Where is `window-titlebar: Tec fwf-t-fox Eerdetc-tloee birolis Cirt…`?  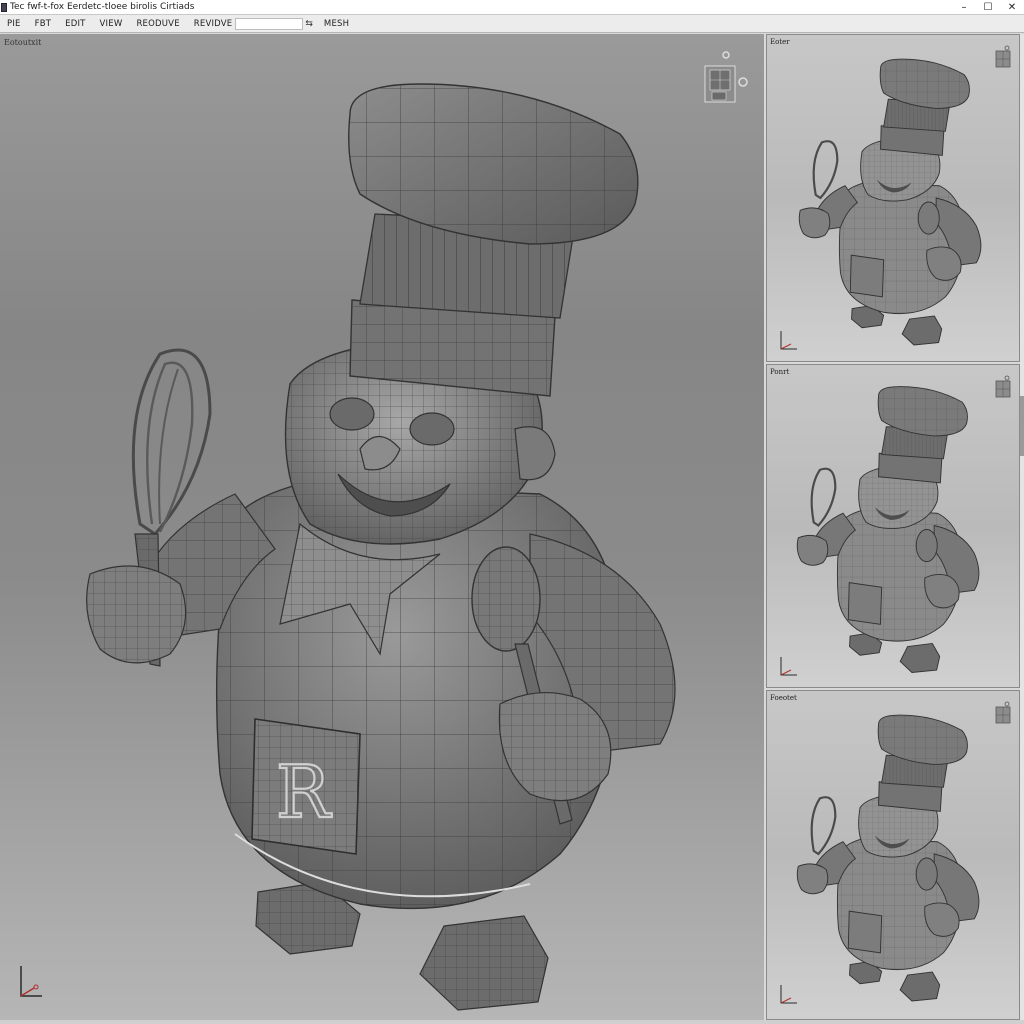
window-titlebar: Tec fwf-t-fox Eerdetc-tloee birolis Cirt… is located at coordinates (512, 7).